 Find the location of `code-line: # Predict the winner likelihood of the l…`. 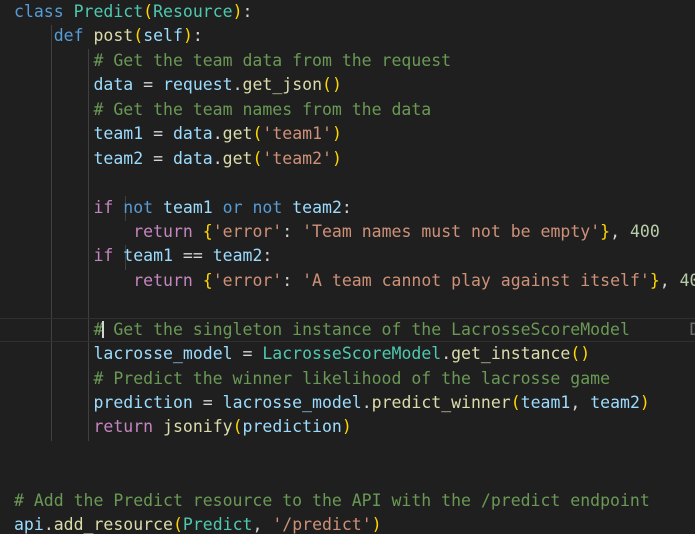

code-line: # Predict the winner likelihood of the l… is located at coordinates (347, 379).